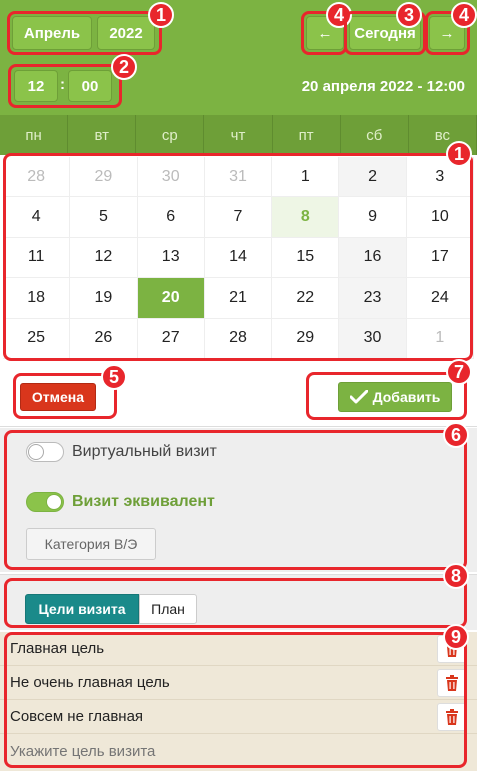 This screenshot has width=477, height=771. I want to click on annotation-badge: 2, so click(124, 67).